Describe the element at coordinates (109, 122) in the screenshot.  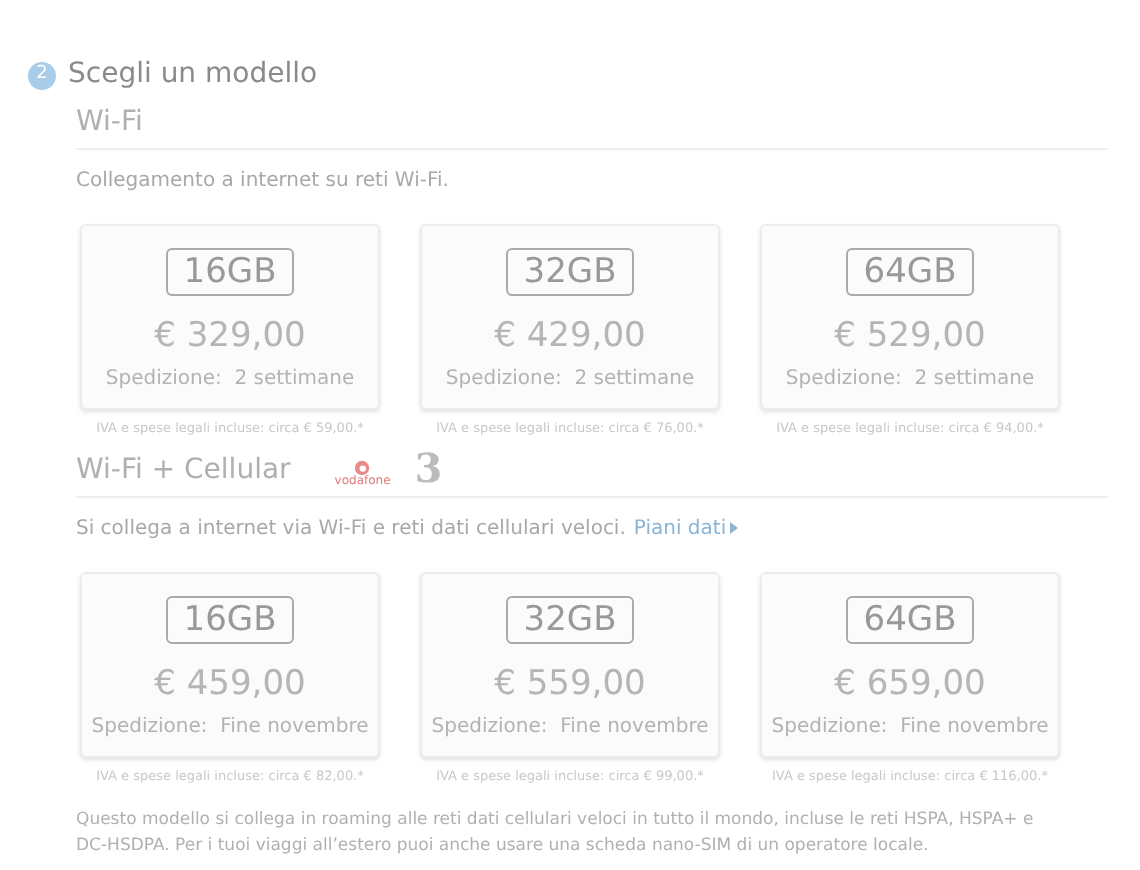
I see `section-title: Wi-Fi` at that location.